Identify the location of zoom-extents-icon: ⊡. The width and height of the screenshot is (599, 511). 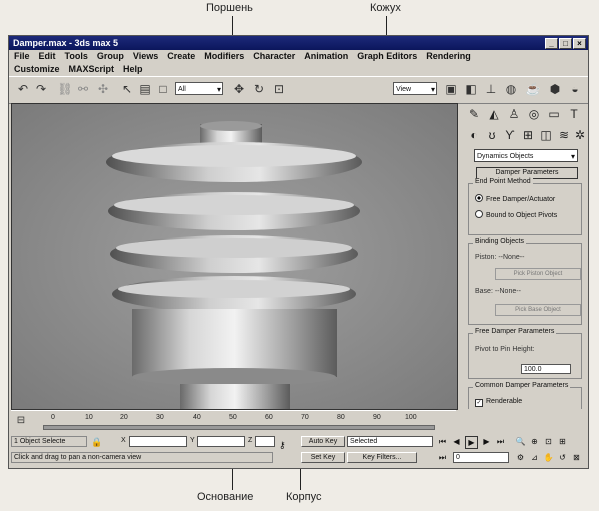
(548, 441).